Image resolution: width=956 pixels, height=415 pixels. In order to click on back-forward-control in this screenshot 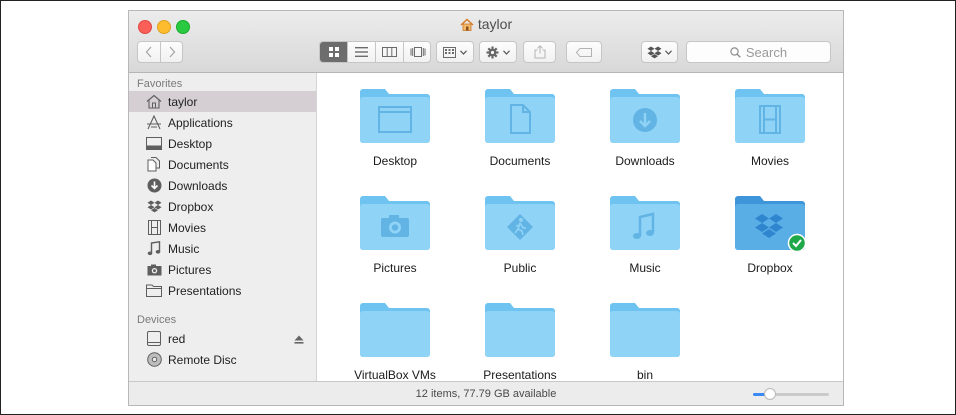, I will do `click(160, 52)`.